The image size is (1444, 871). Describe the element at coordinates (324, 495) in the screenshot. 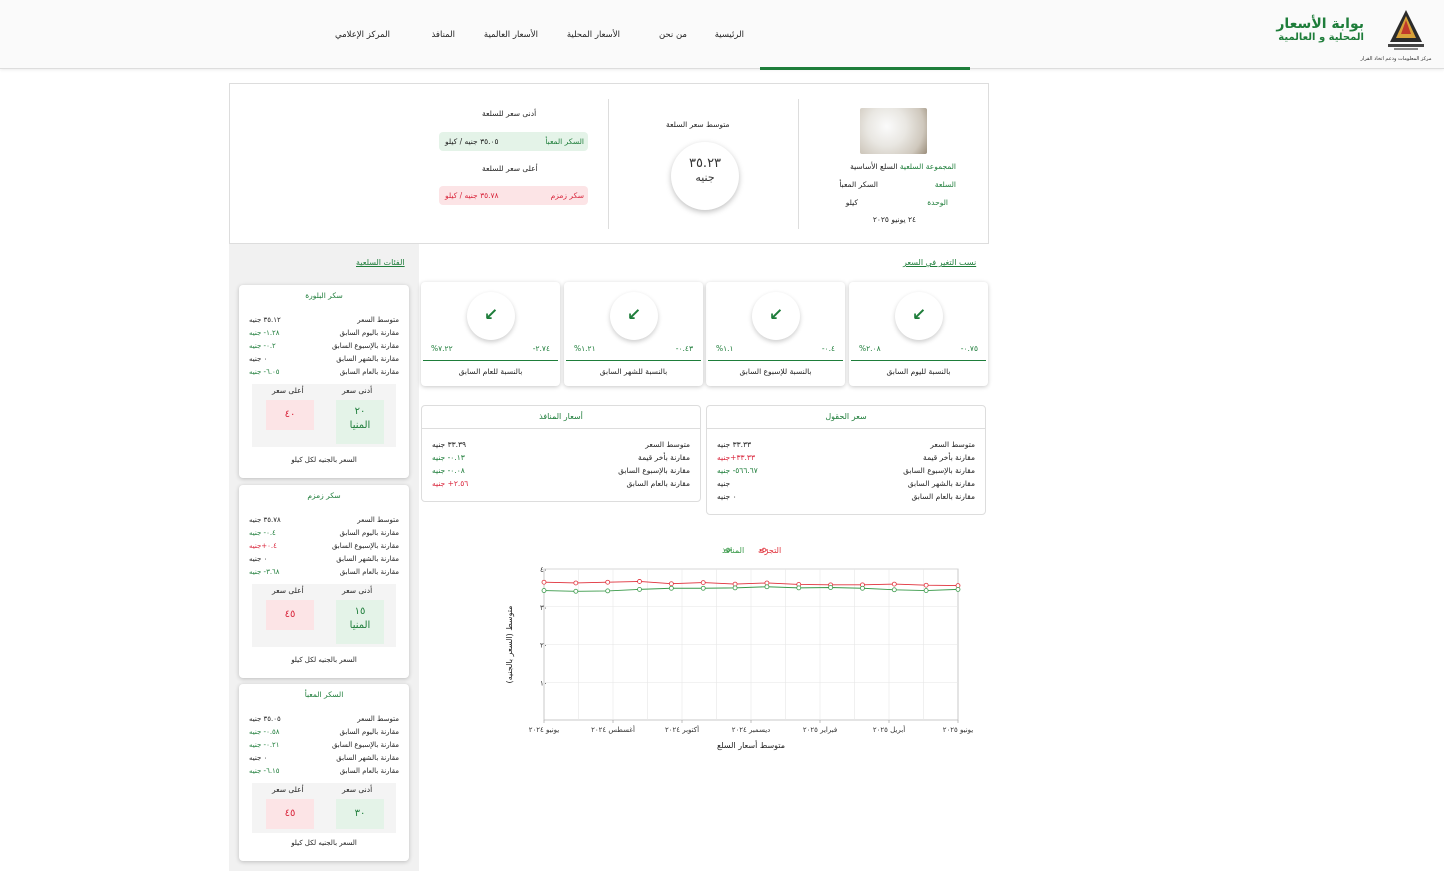

I see `category-name: سكر زمزم` at that location.